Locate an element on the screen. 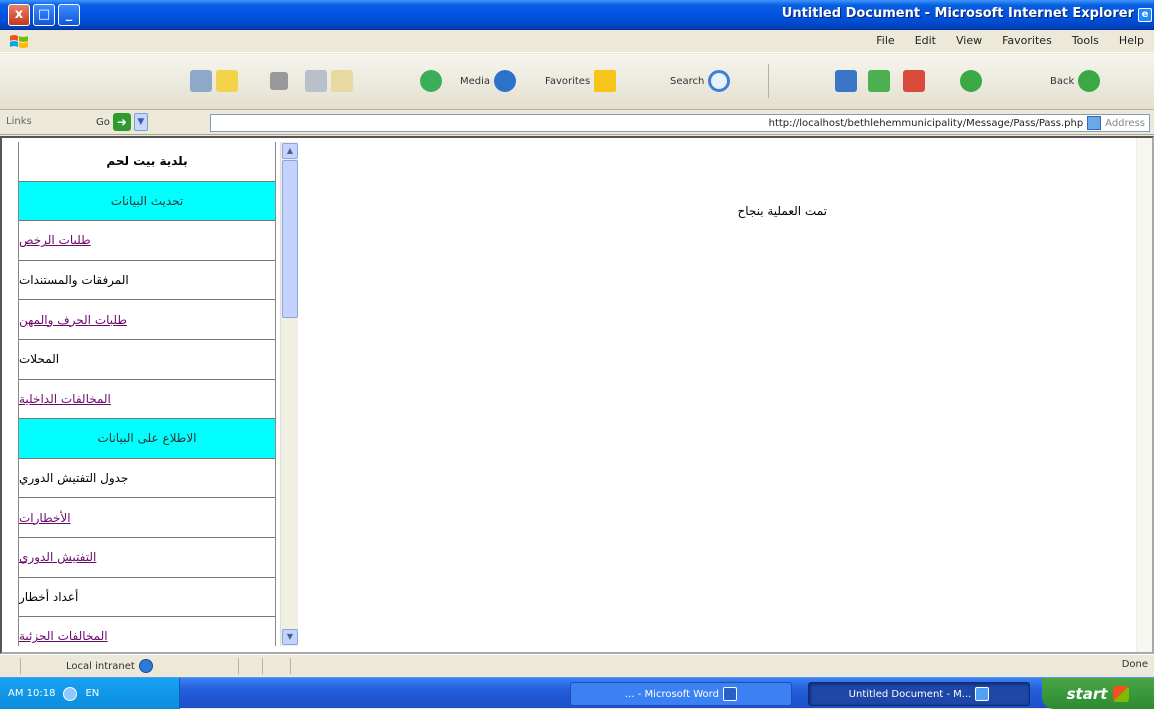  history-button is located at coordinates (431, 81).